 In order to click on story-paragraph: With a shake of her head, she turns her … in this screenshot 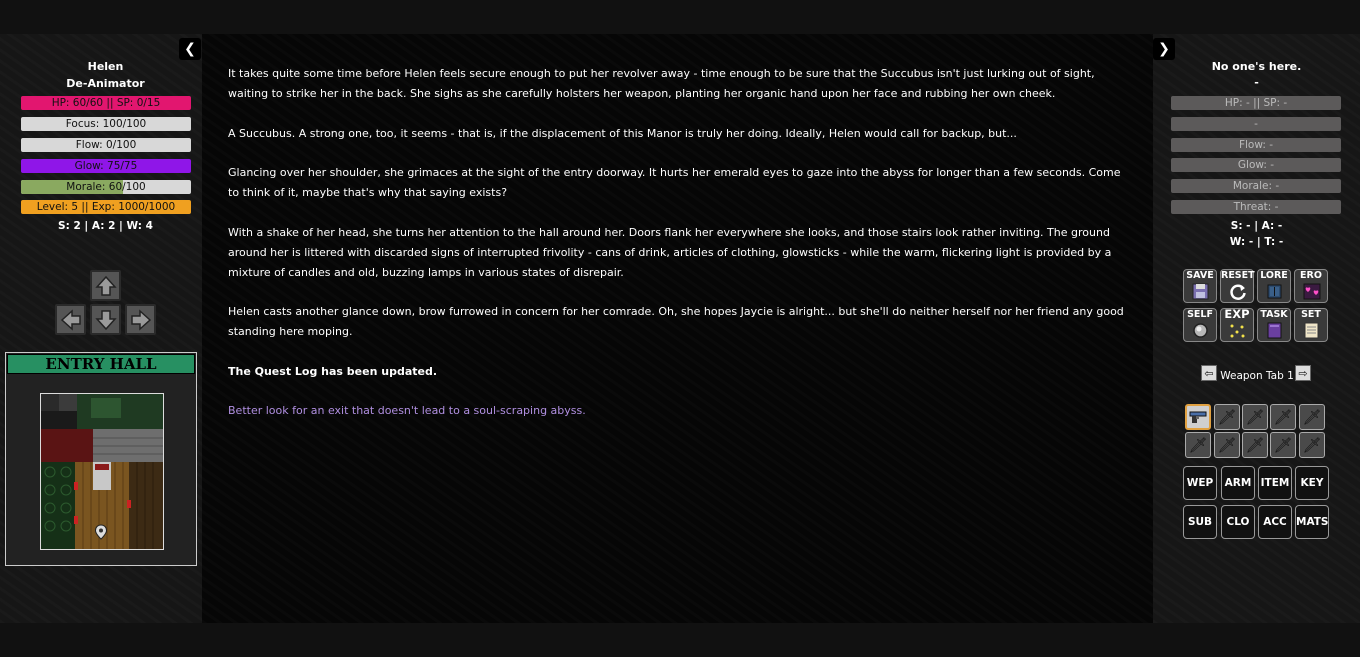, I will do `click(670, 252)`.